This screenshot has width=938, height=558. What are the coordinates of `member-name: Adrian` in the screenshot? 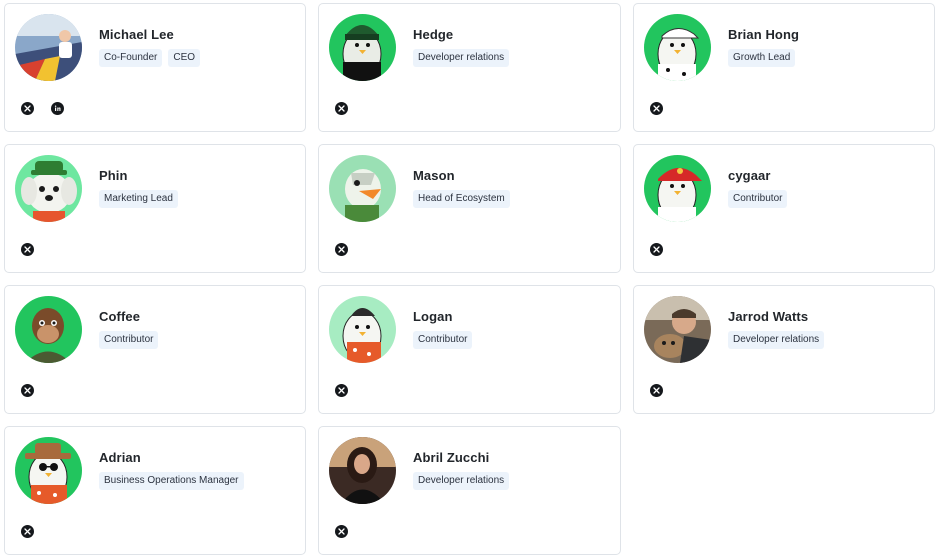 It's located at (120, 457).